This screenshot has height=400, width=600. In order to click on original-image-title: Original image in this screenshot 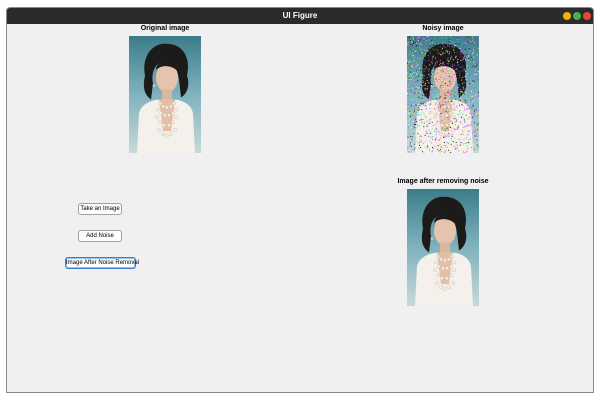, I will do `click(165, 28)`.